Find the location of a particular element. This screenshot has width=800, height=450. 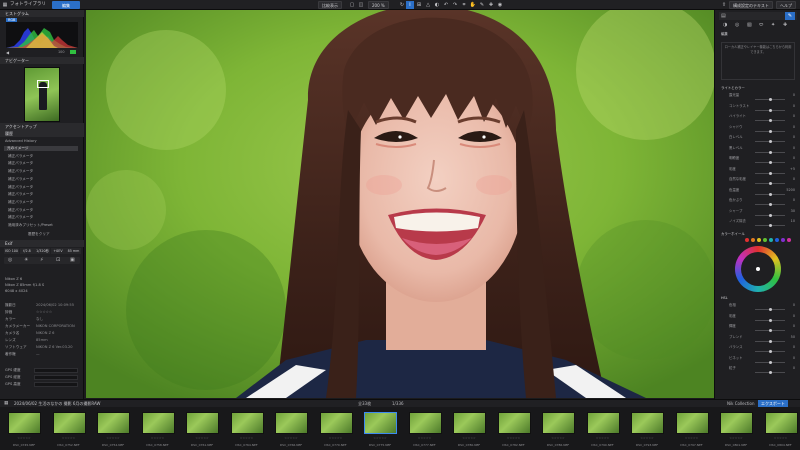

menu-icon: ▦ is located at coordinates (5, 5).